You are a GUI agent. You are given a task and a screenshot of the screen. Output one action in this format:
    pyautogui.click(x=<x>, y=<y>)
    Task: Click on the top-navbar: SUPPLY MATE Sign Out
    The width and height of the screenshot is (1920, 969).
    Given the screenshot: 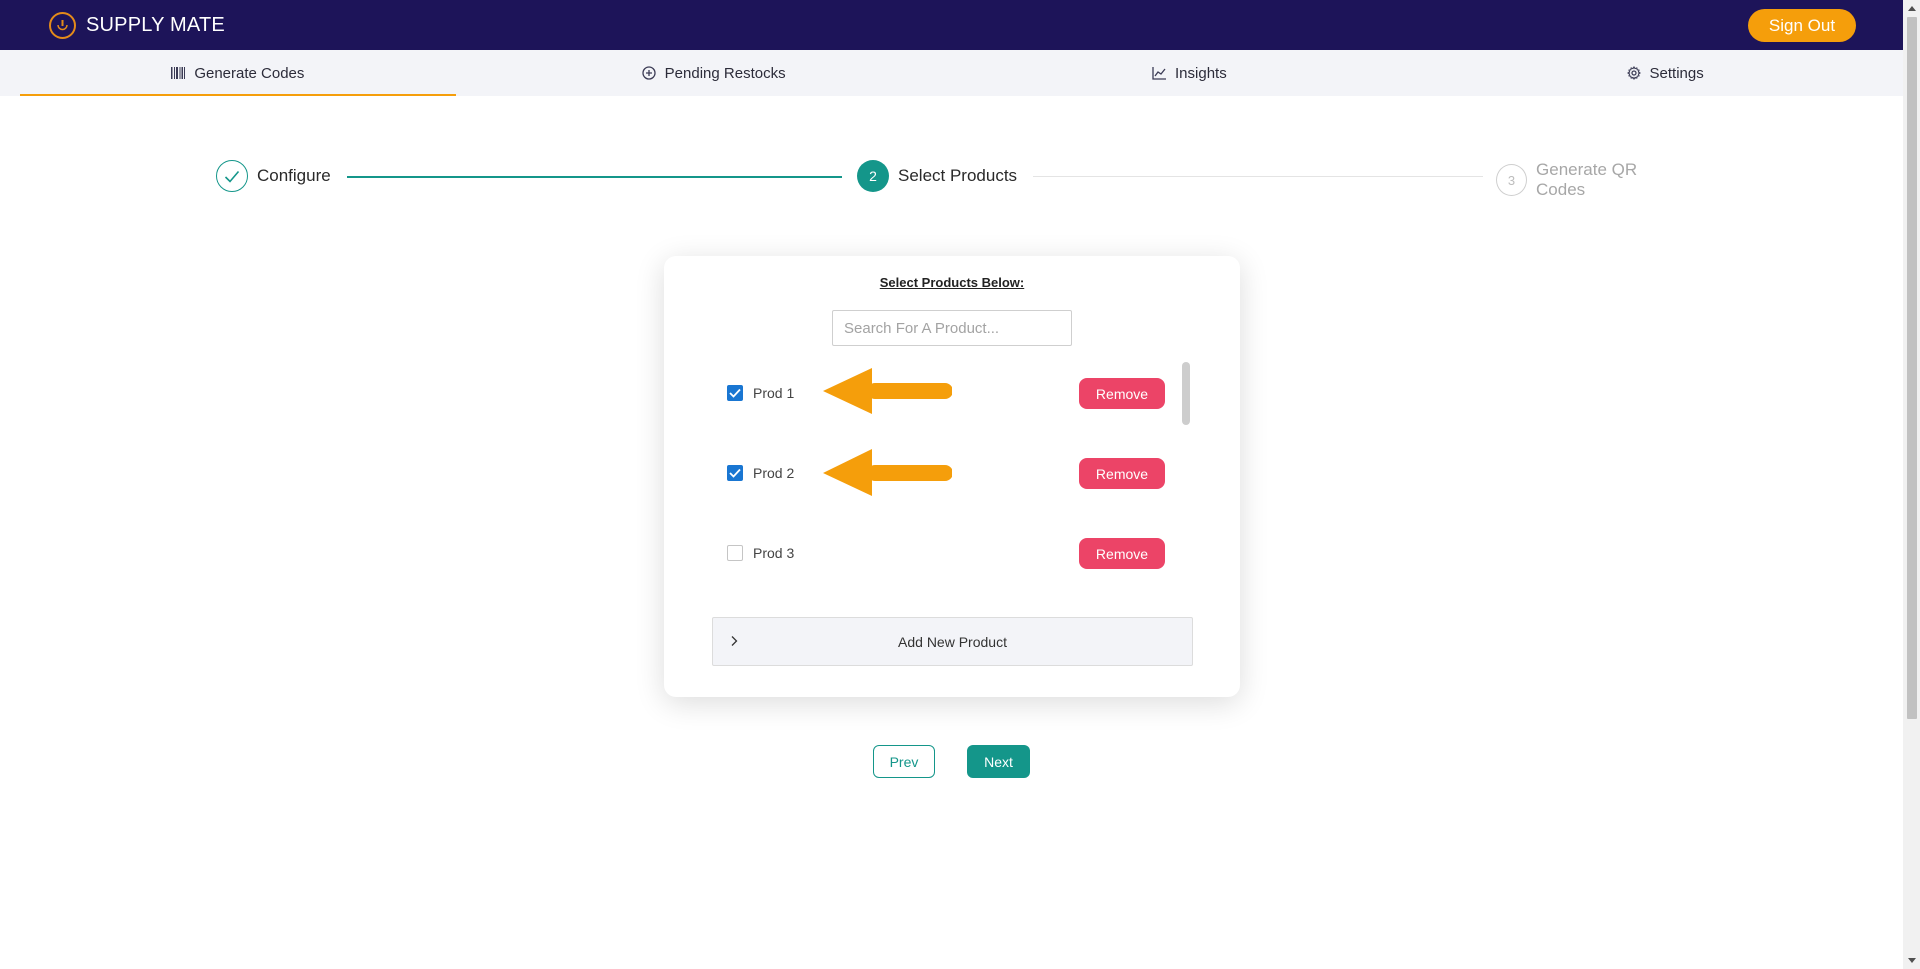 What is the action you would take?
    pyautogui.click(x=951, y=25)
    